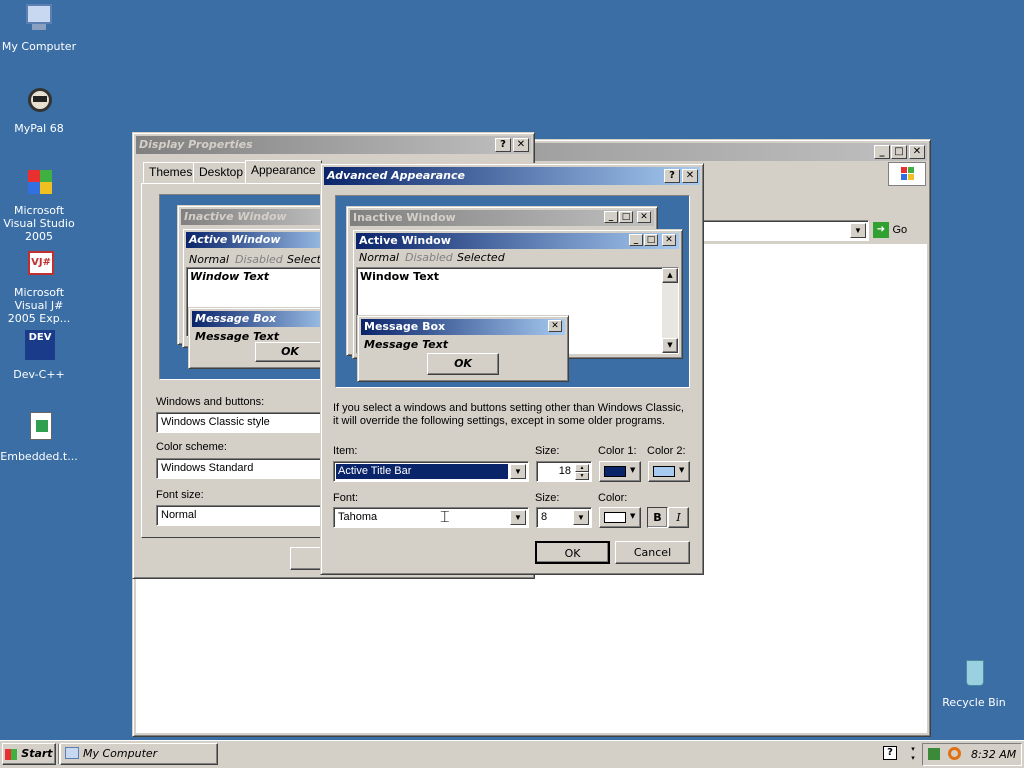  I want to click on adv-preview-message-box-title-text: Message Box, so click(405, 326).